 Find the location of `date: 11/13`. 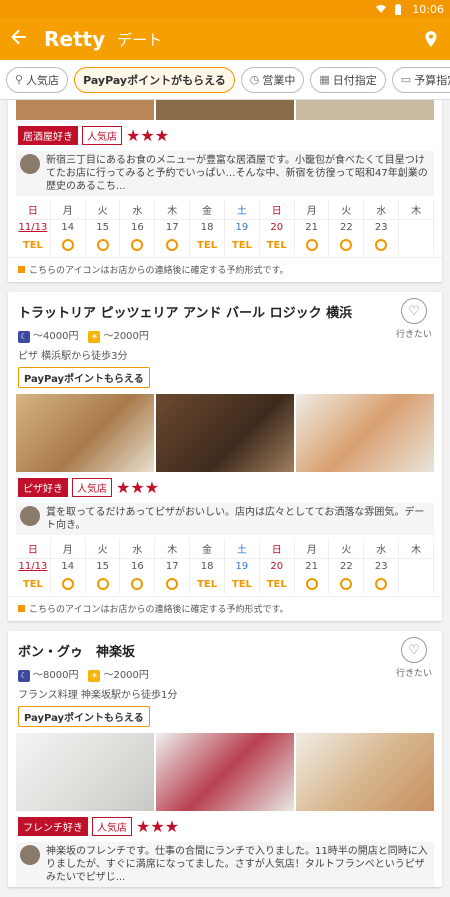

date: 11/13 is located at coordinates (33, 566).